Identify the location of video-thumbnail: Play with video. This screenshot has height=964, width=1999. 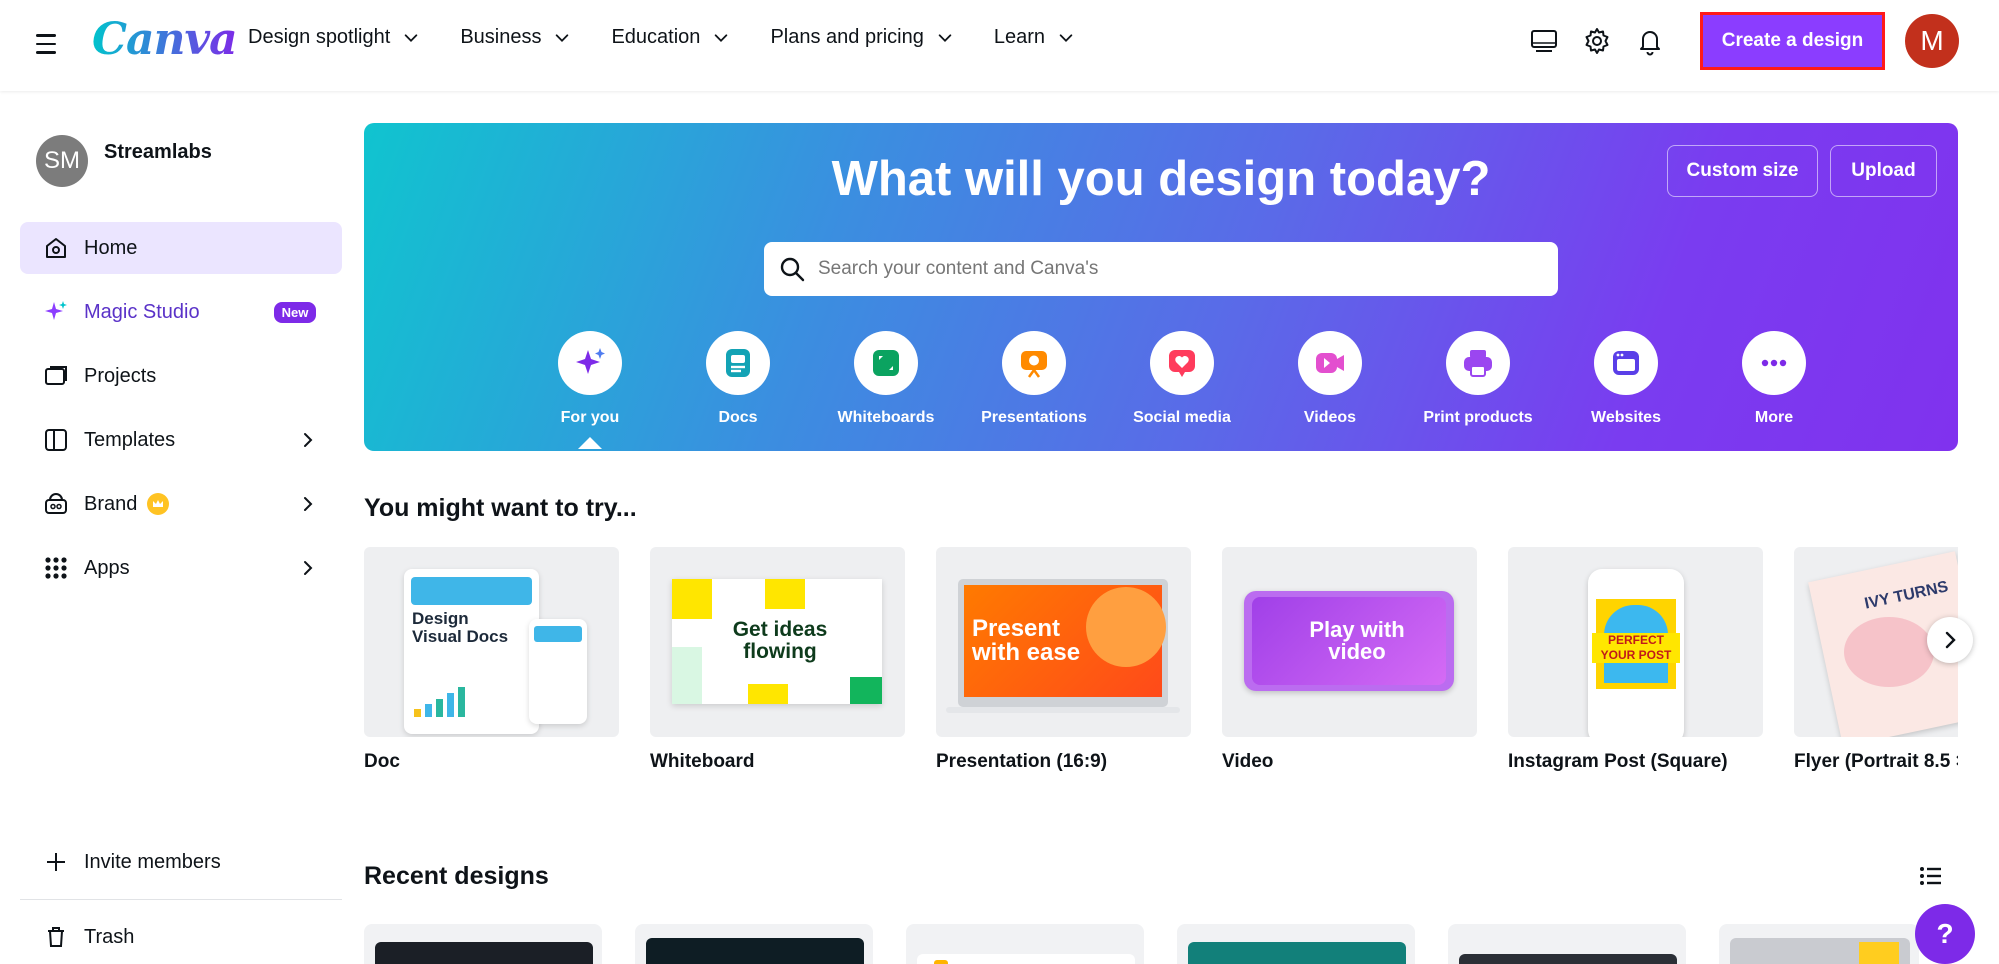
(1349, 642).